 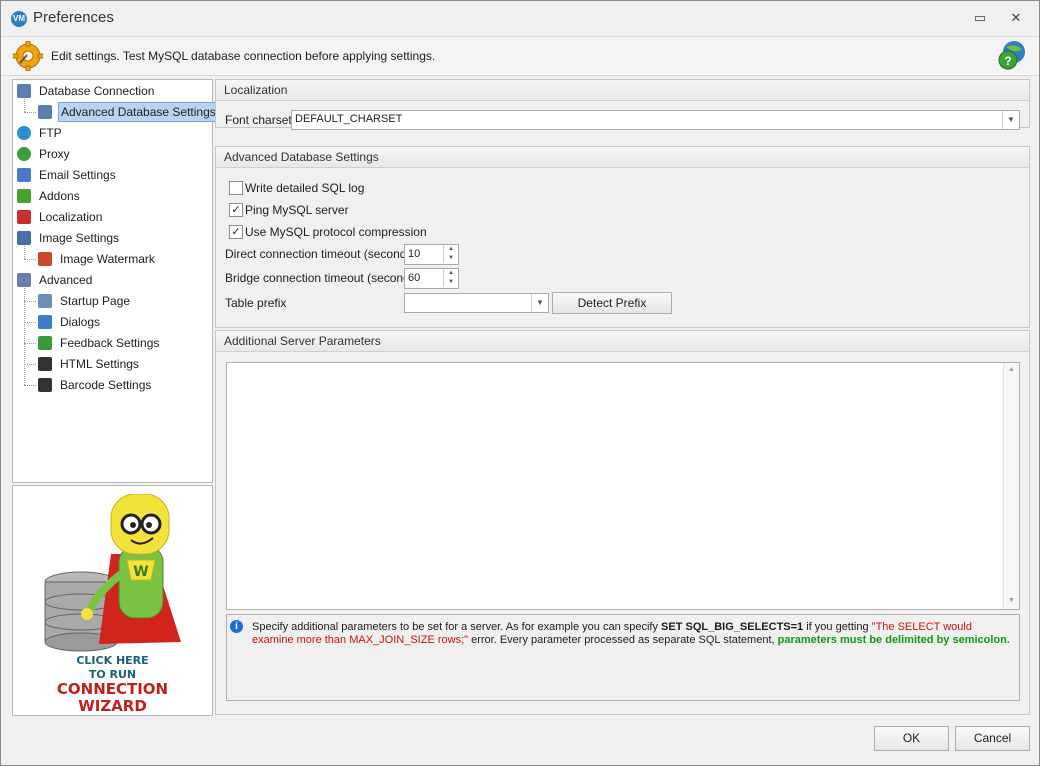 What do you see at coordinates (45, 322) in the screenshot?
I see `dialog-icon` at bounding box center [45, 322].